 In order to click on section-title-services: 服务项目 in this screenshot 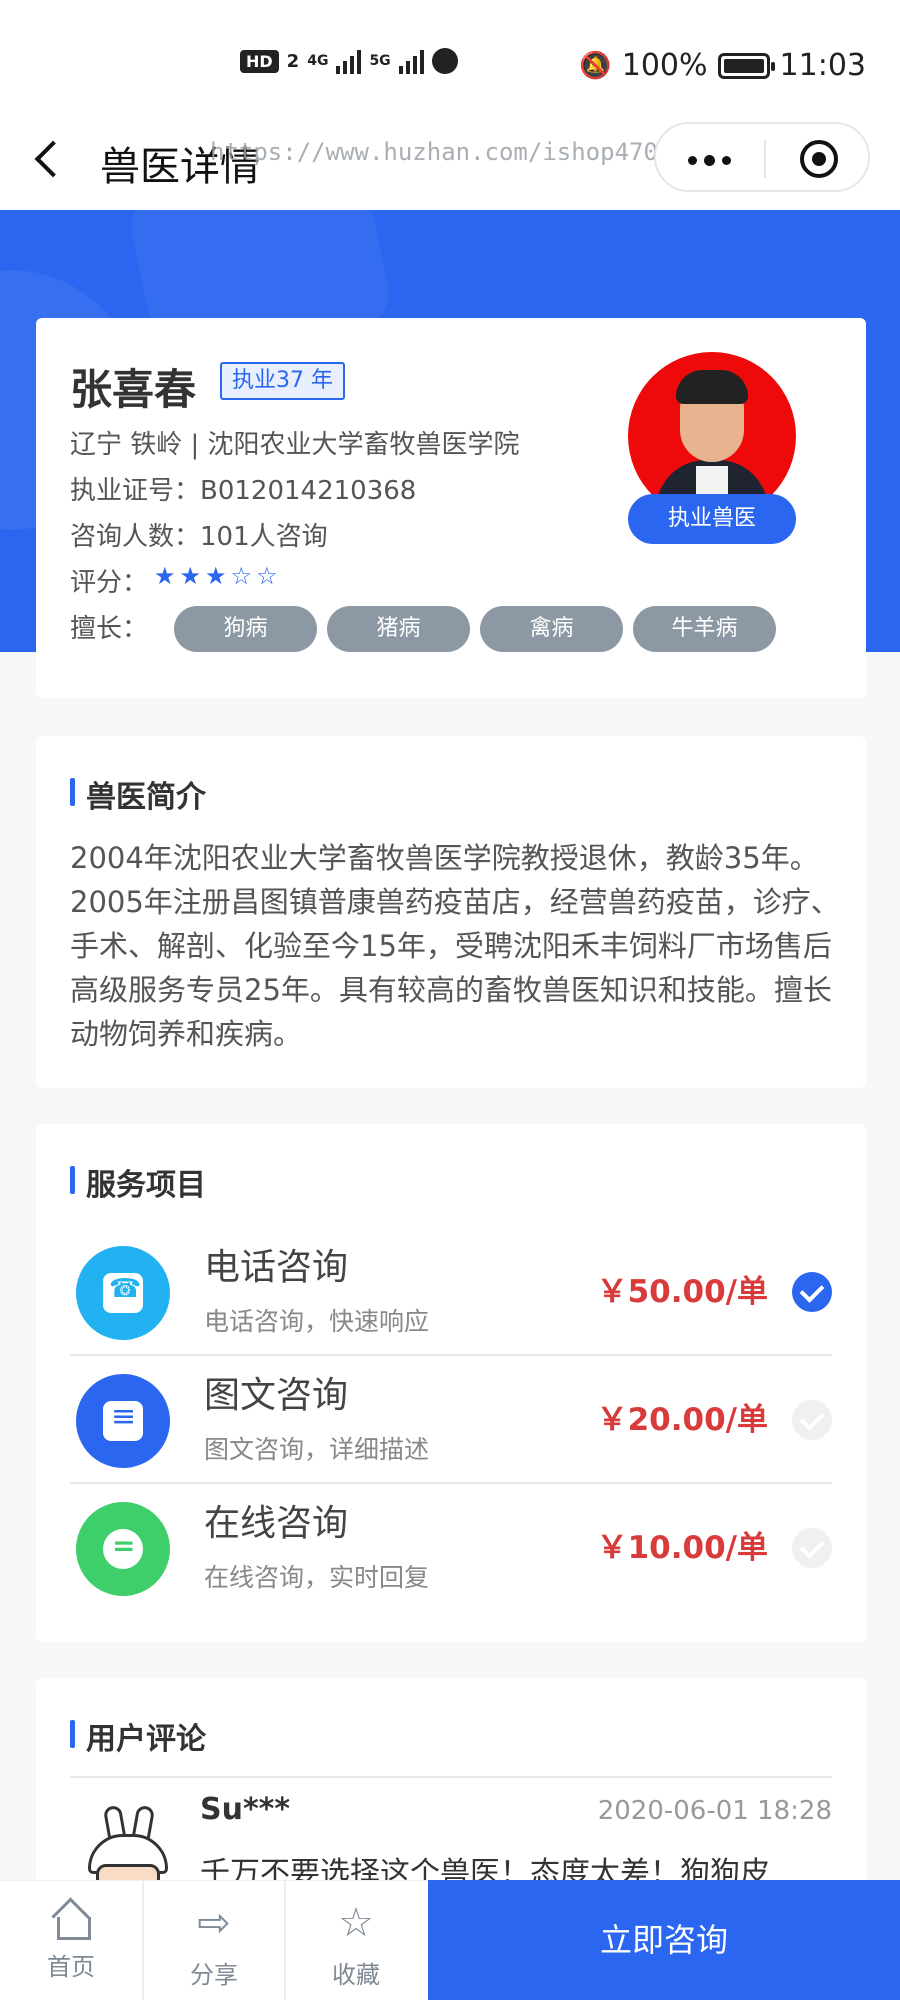, I will do `click(138, 1182)`.